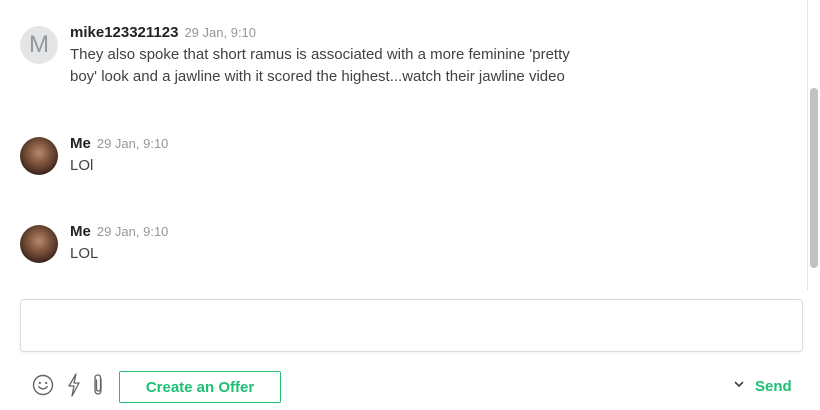 The height and width of the screenshot is (410, 820). I want to click on message-text-line: LOl, so click(82, 165).